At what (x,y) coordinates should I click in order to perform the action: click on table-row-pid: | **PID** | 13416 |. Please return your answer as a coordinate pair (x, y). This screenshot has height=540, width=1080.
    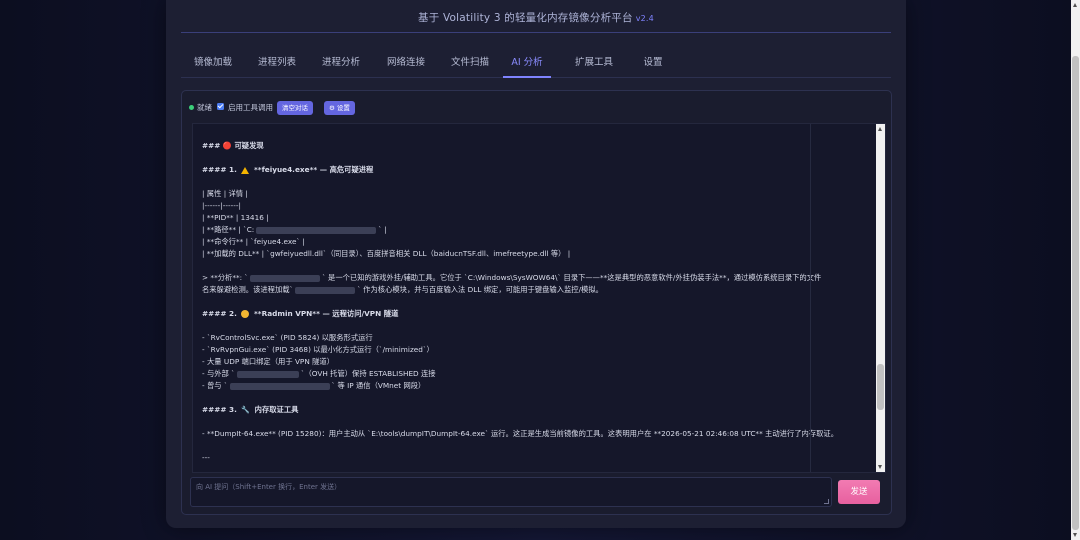
    Looking at the image, I should click on (235, 217).